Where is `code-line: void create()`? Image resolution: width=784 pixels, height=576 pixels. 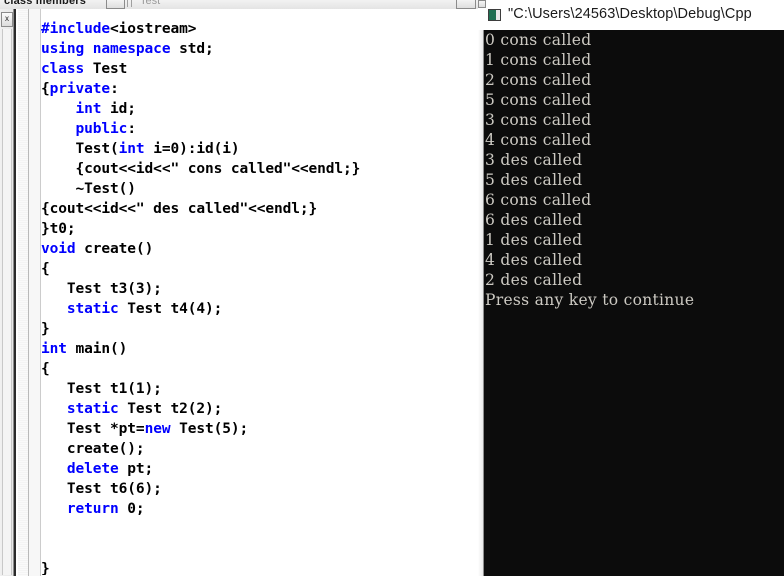 code-line: void create() is located at coordinates (259, 249).